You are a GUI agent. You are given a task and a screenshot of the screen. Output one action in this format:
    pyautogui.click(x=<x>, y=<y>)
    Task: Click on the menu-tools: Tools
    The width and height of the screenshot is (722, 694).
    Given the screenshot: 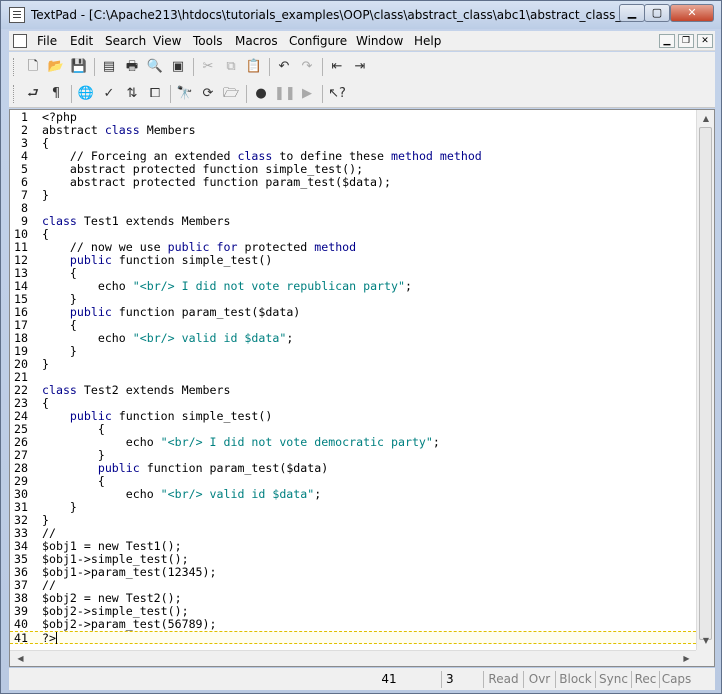 What is the action you would take?
    pyautogui.click(x=208, y=41)
    